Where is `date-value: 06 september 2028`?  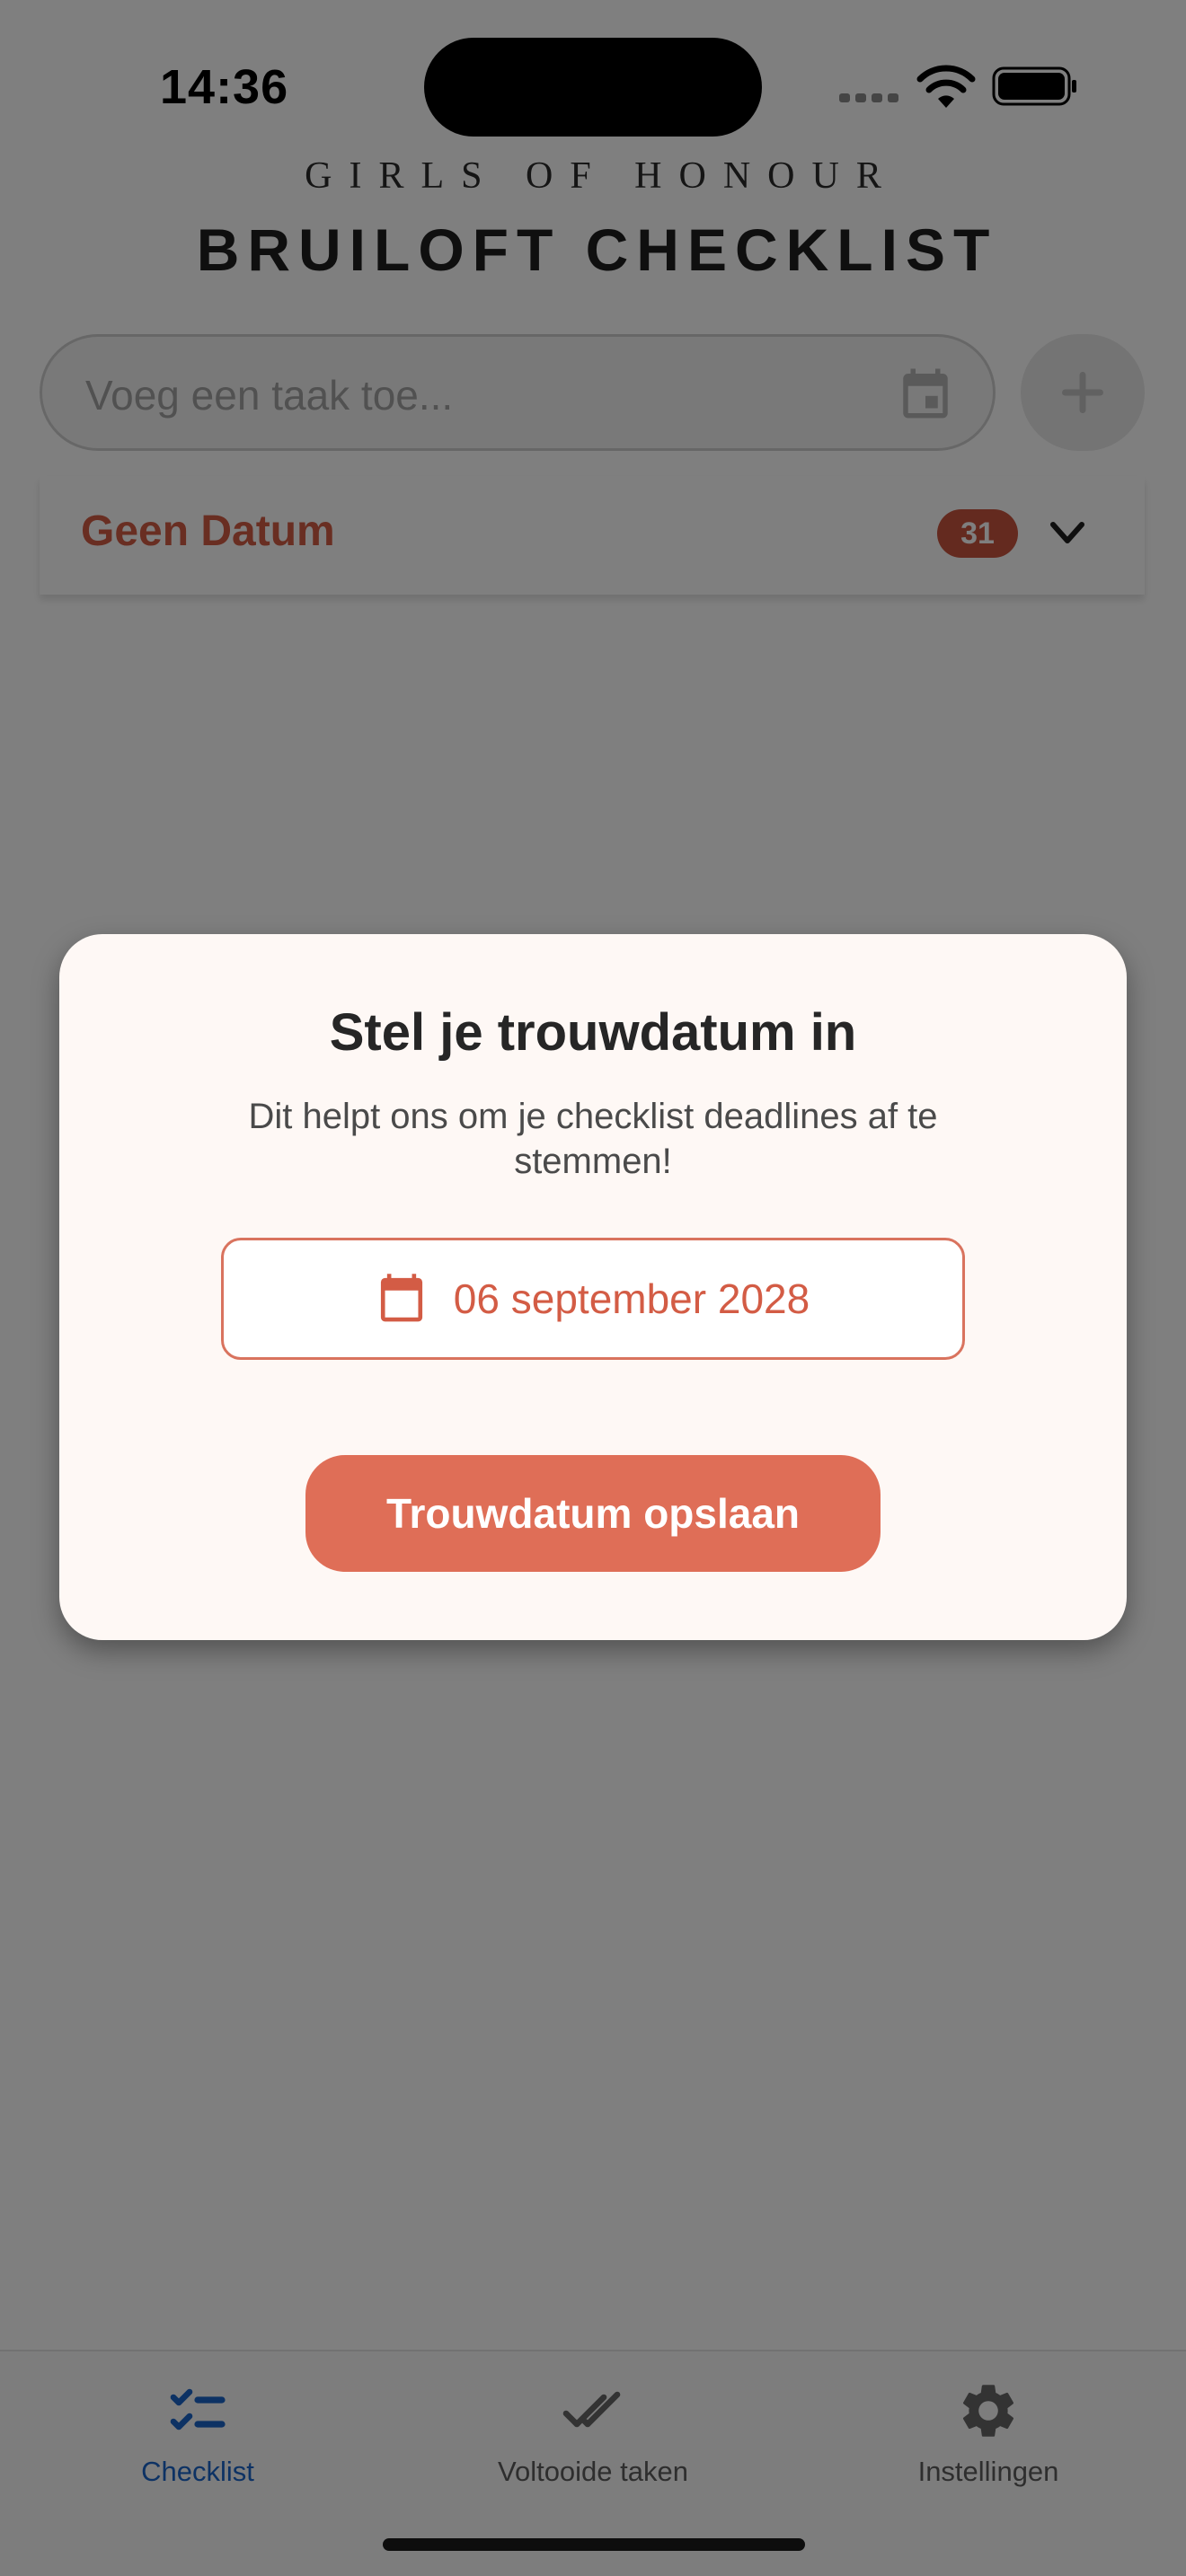
date-value: 06 september 2028 is located at coordinates (631, 1298).